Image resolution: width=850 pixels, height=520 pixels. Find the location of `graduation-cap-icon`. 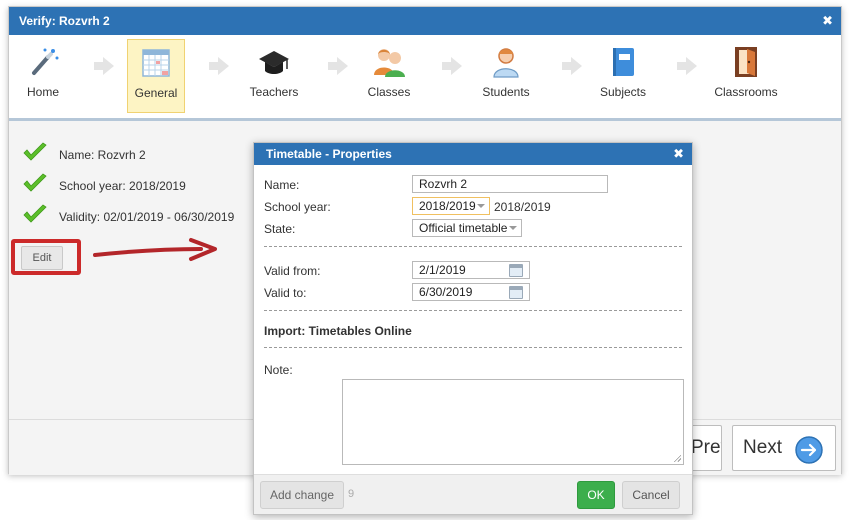

graduation-cap-icon is located at coordinates (274, 62).